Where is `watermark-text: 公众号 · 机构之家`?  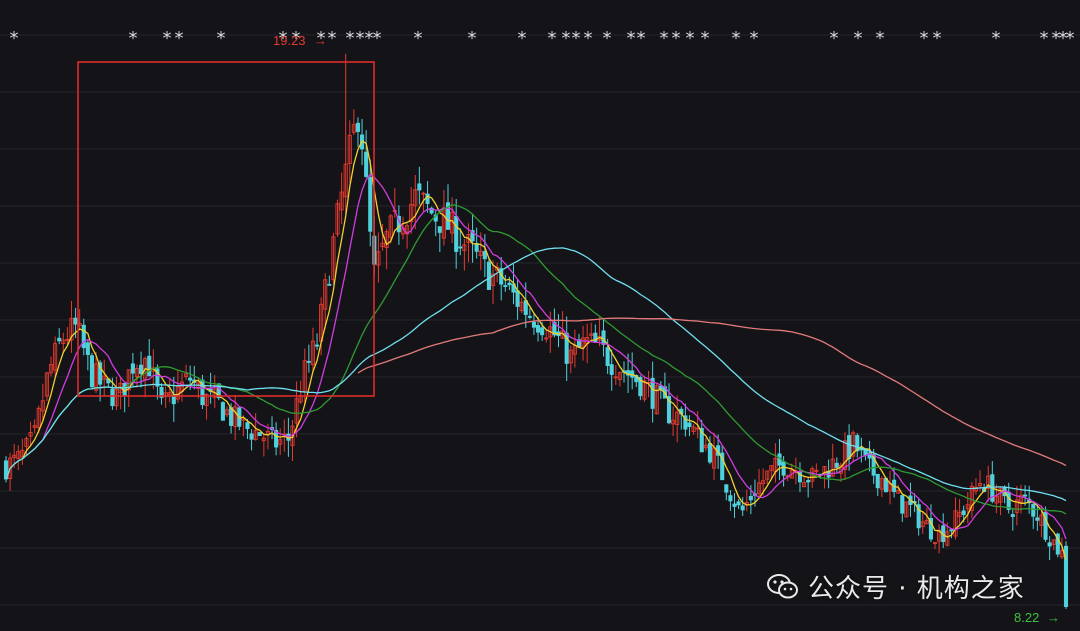 watermark-text: 公众号 · 机构之家 is located at coordinates (916, 589).